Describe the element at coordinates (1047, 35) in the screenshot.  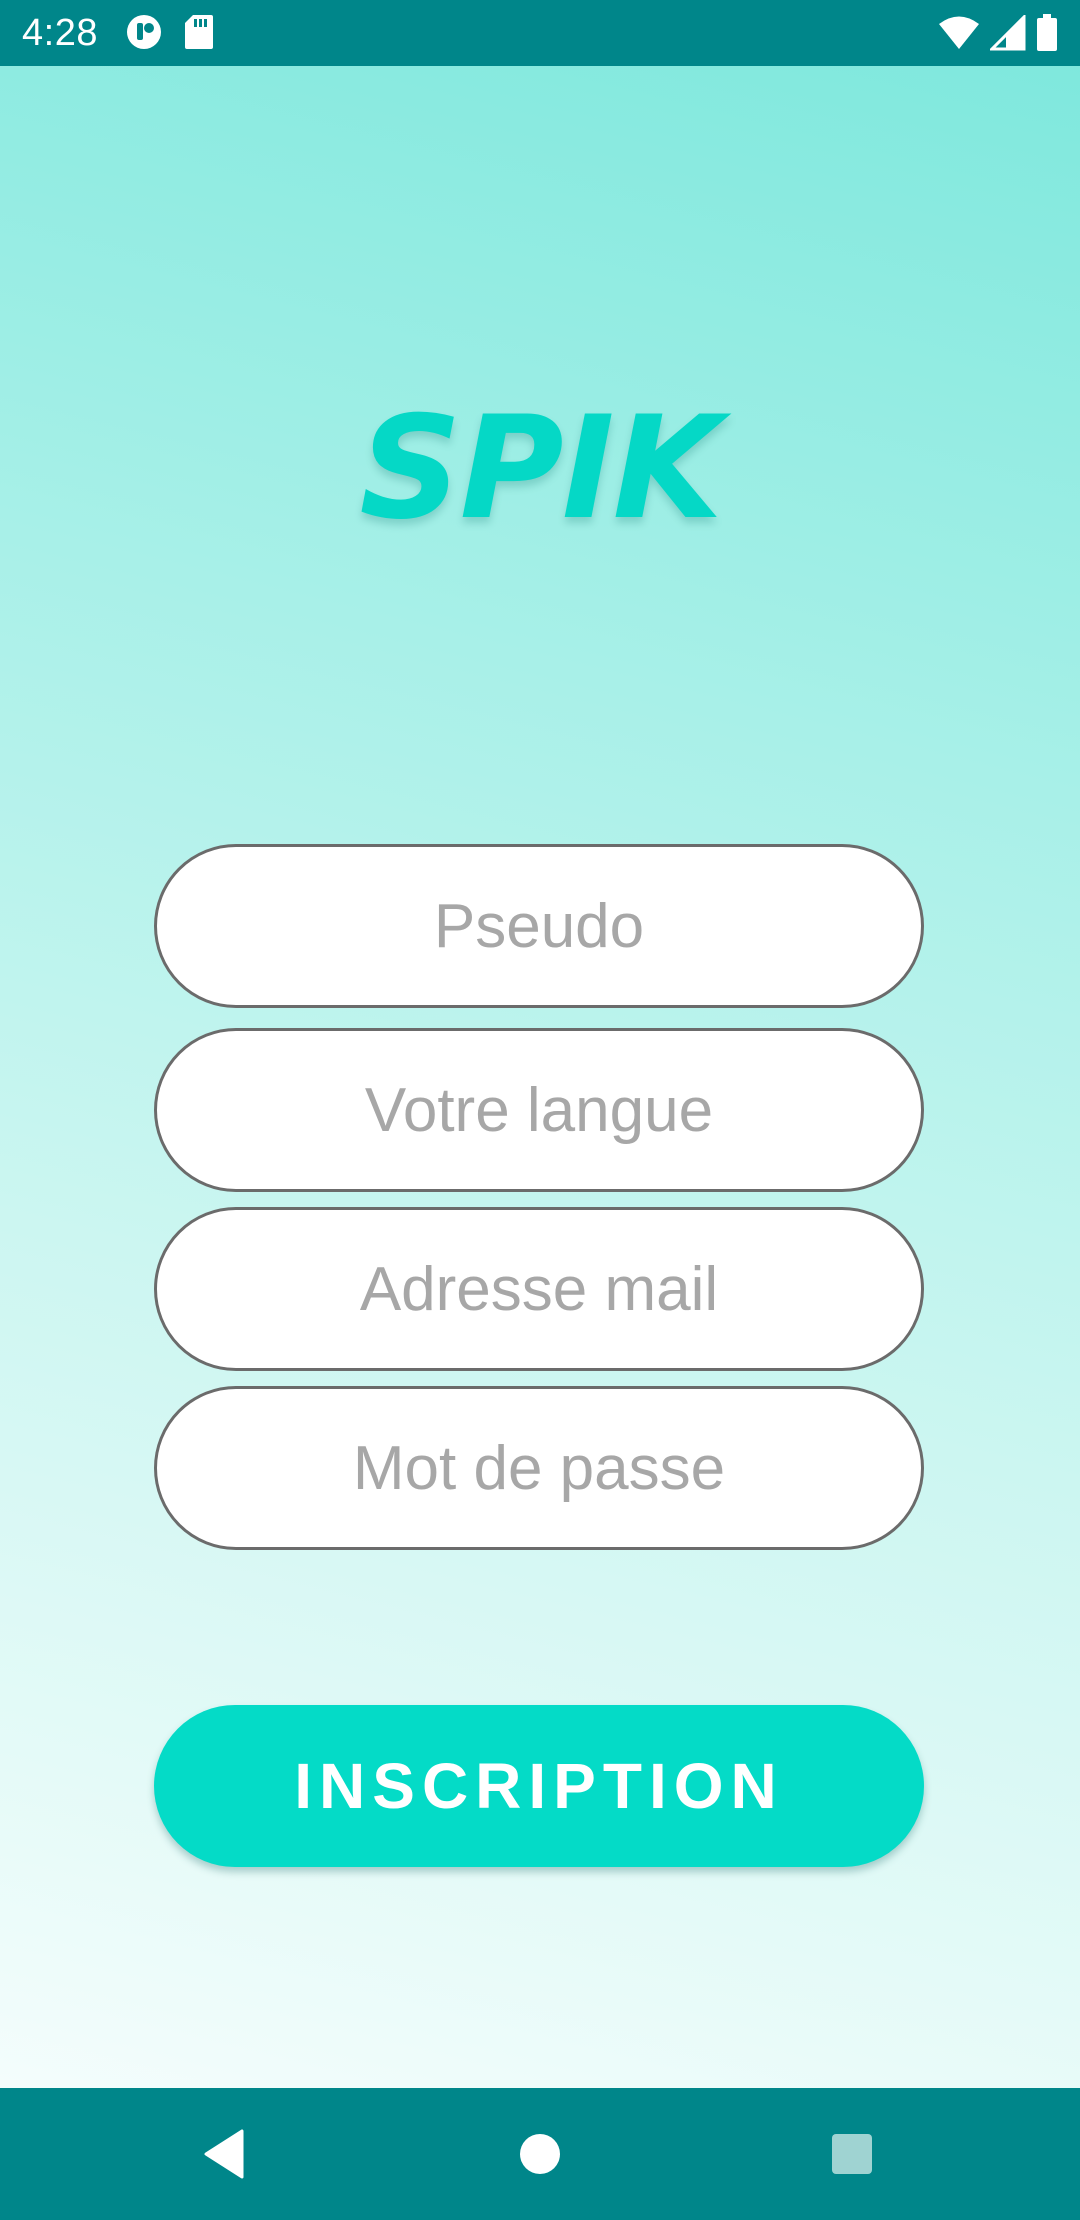
I see `battery-icon` at that location.